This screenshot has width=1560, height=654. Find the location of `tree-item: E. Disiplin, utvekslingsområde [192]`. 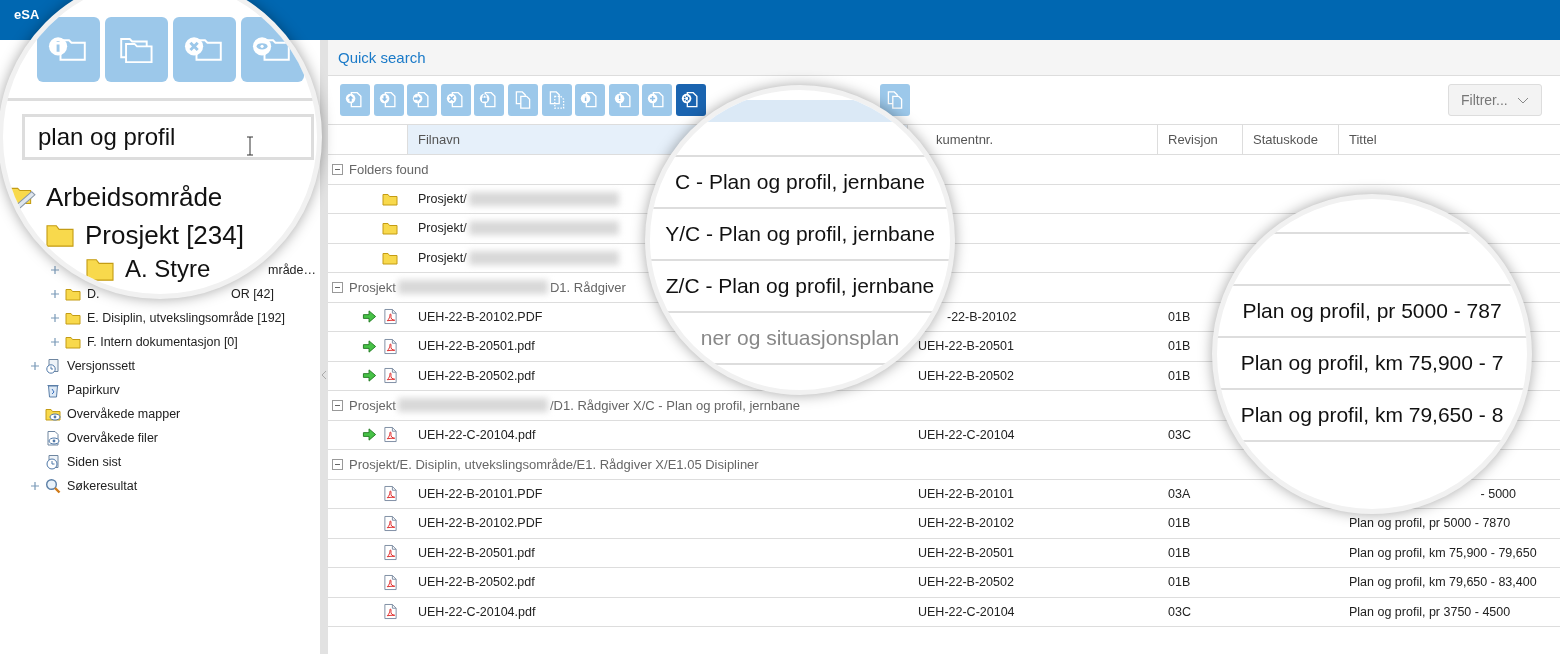

tree-item: E. Disiplin, utvekslingsområde [192] is located at coordinates (186, 318).